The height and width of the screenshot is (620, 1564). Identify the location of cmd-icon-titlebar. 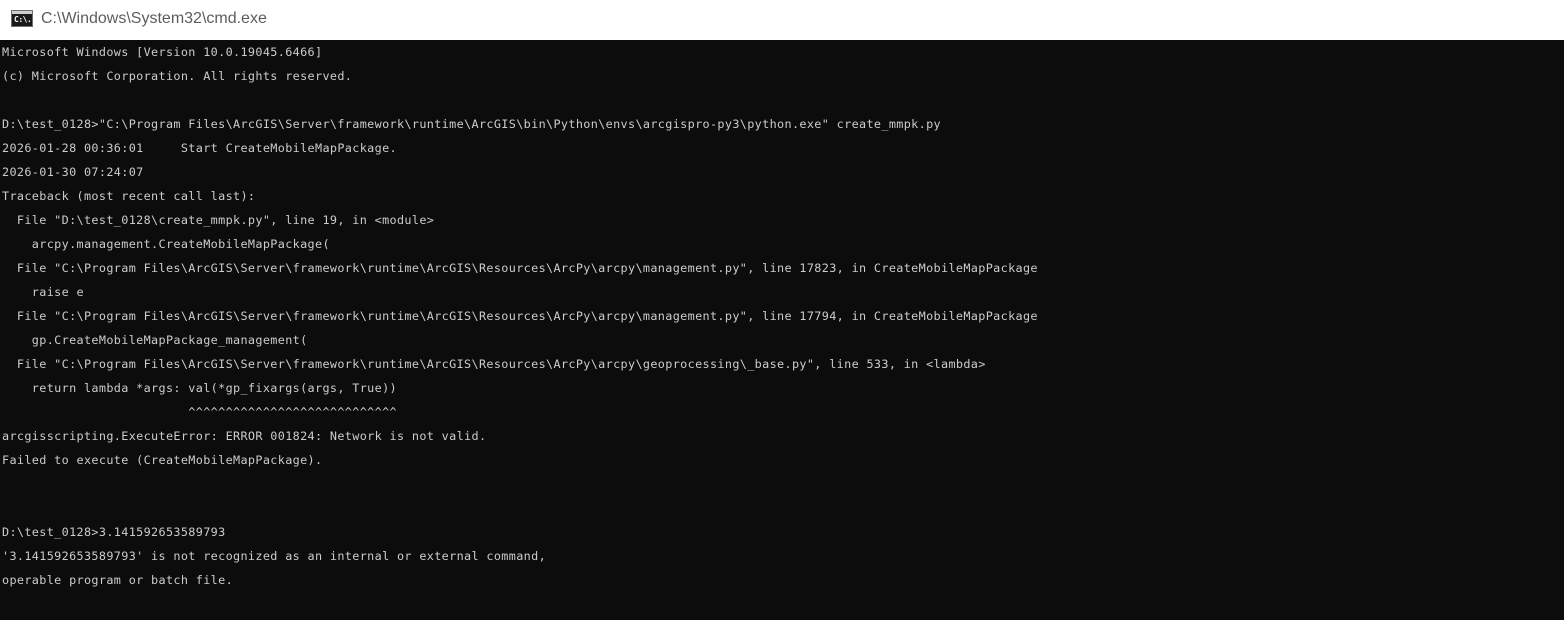
(22, 12).